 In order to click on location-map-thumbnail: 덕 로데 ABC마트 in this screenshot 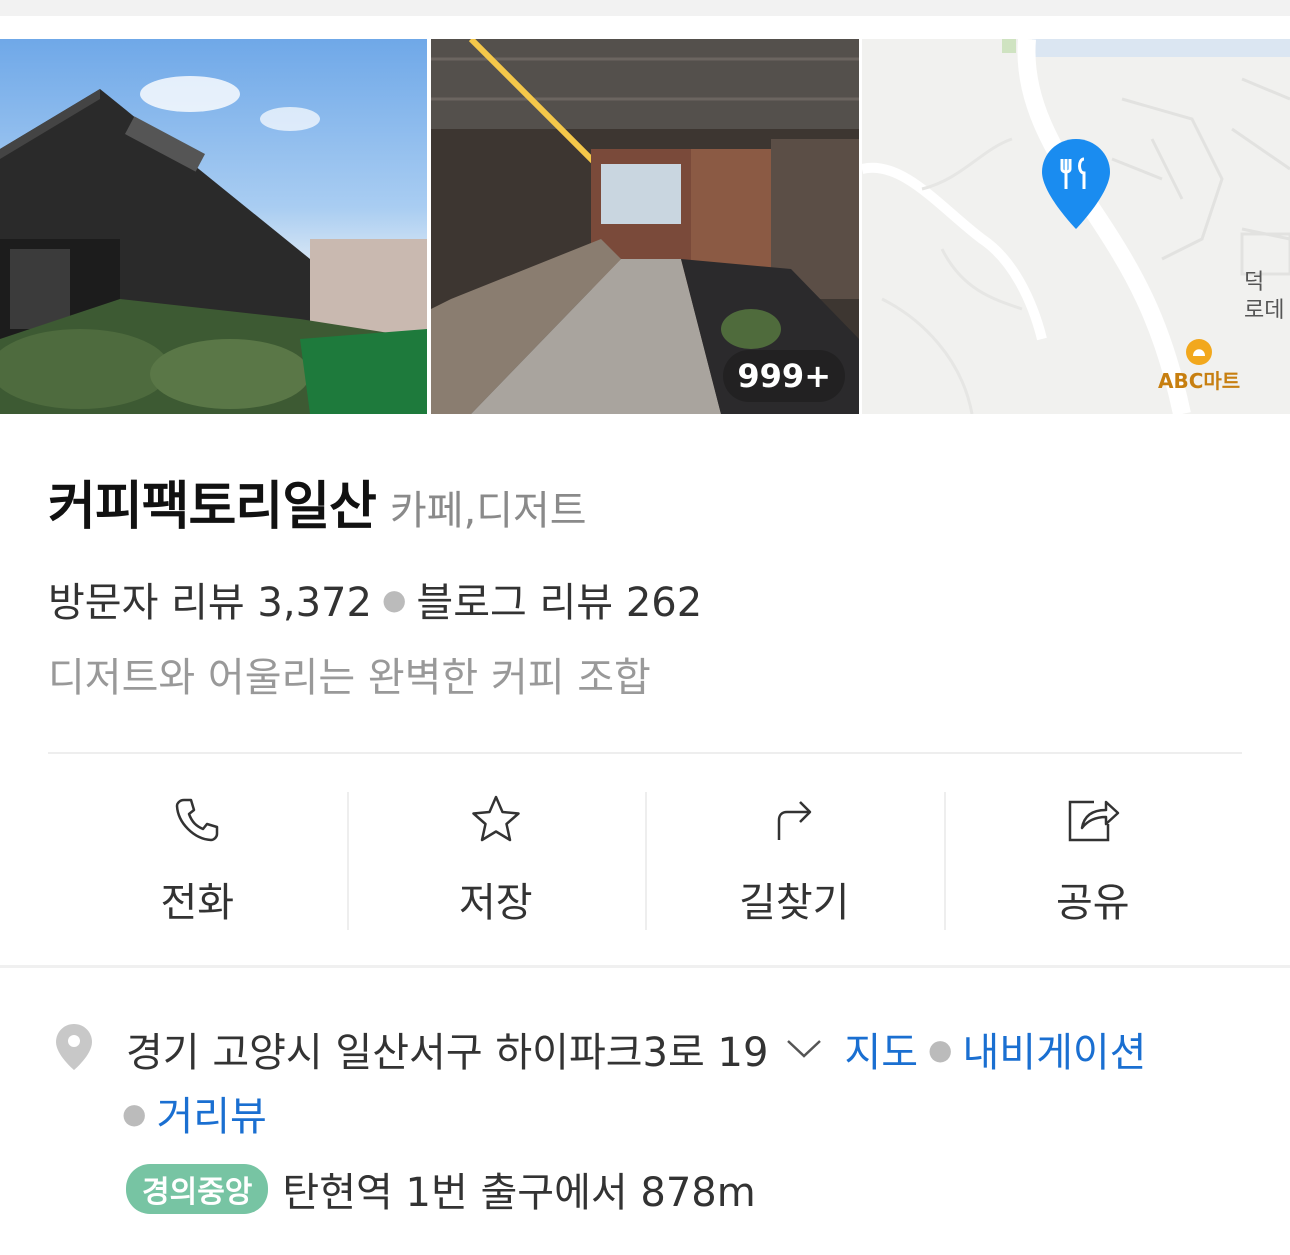, I will do `click(1076, 226)`.